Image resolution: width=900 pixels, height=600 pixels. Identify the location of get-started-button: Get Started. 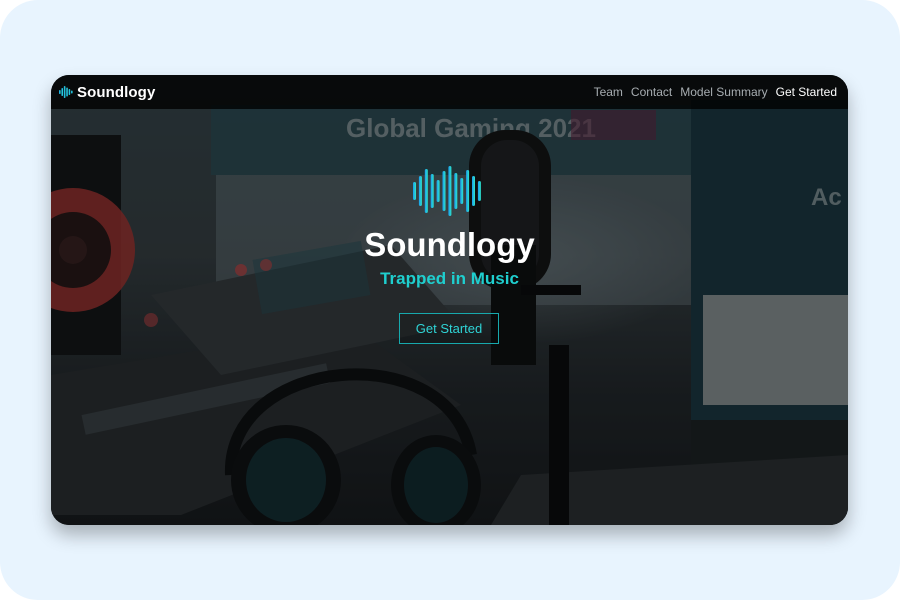
(449, 328).